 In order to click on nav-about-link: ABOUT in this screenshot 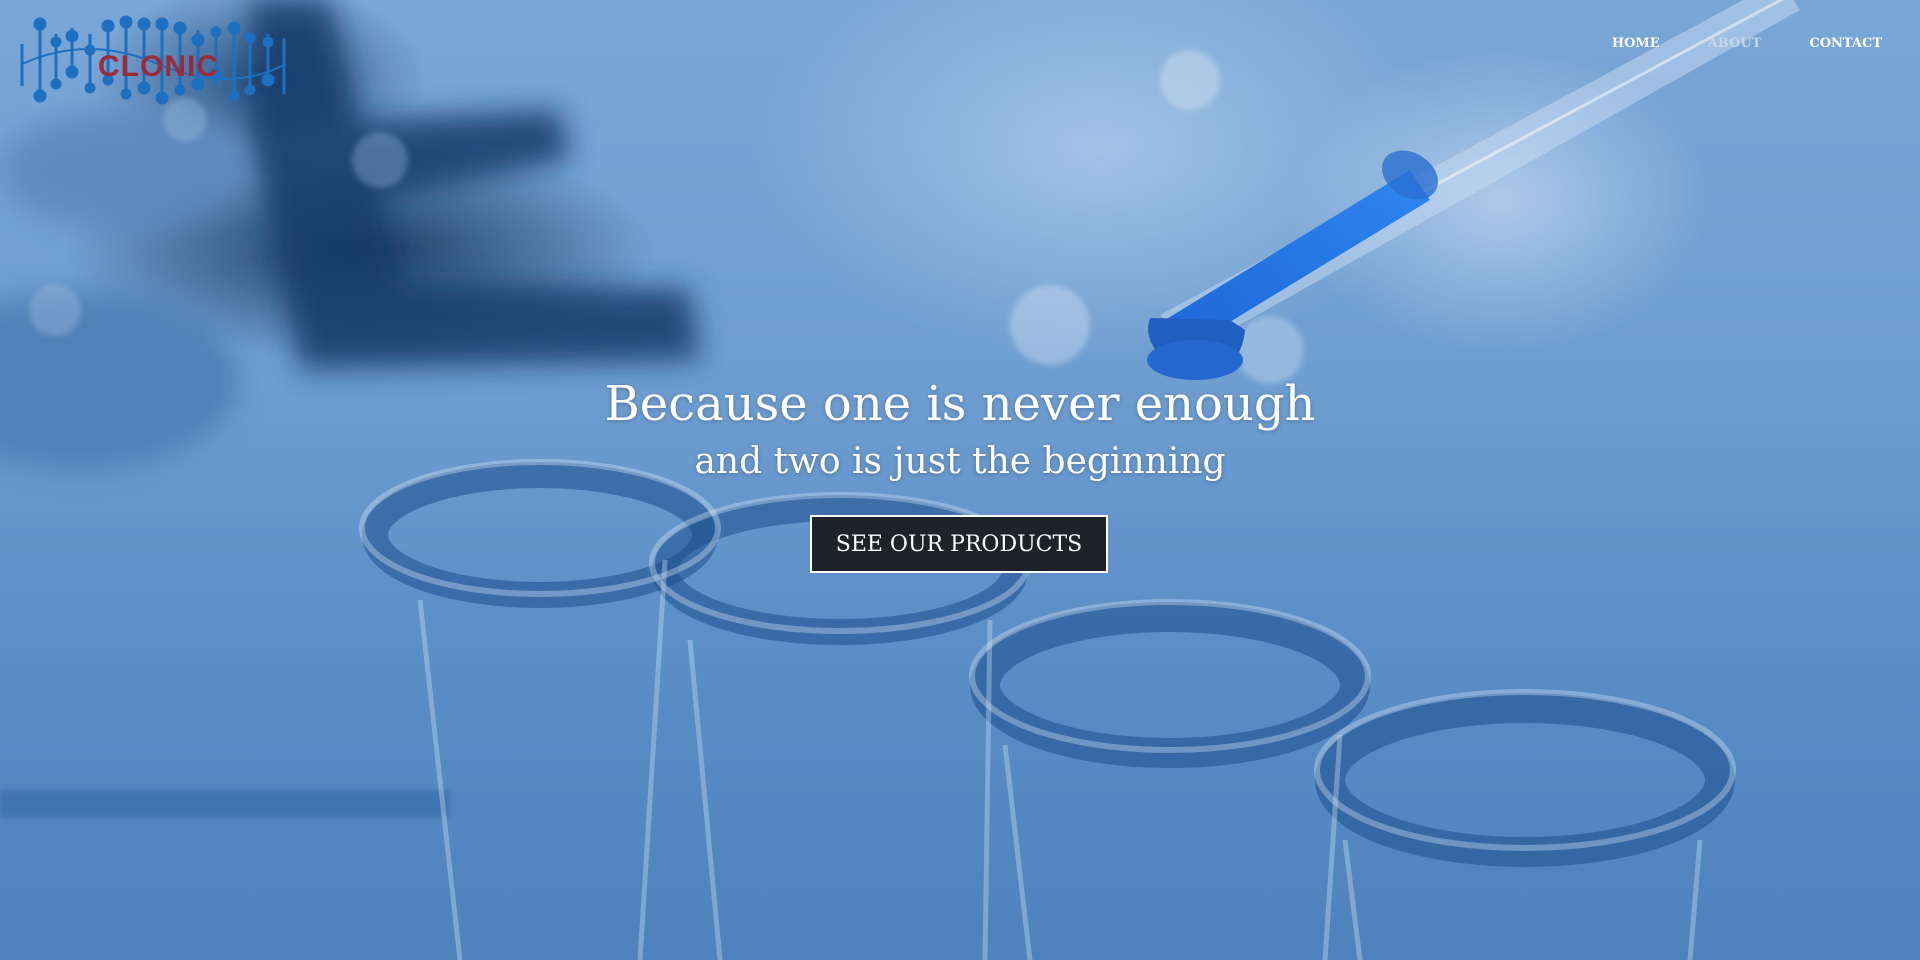, I will do `click(1735, 43)`.